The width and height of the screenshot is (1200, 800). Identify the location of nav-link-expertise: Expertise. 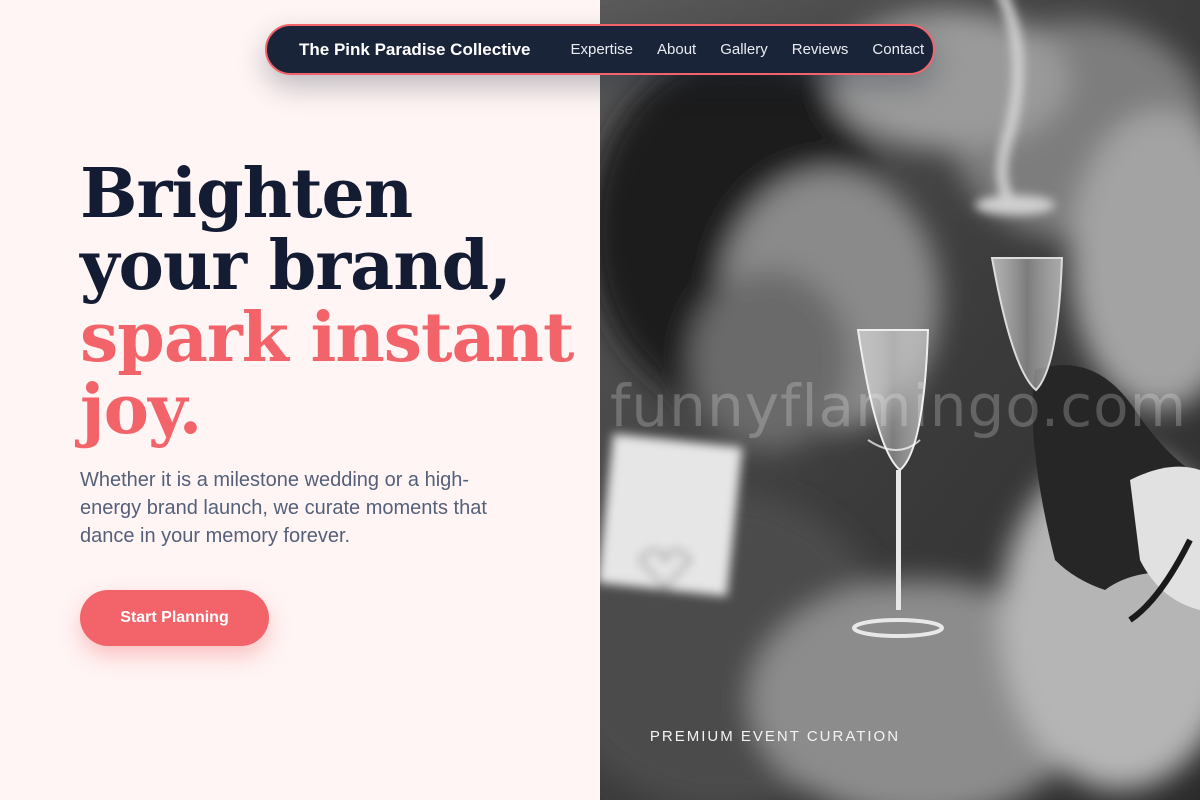
(601, 49).